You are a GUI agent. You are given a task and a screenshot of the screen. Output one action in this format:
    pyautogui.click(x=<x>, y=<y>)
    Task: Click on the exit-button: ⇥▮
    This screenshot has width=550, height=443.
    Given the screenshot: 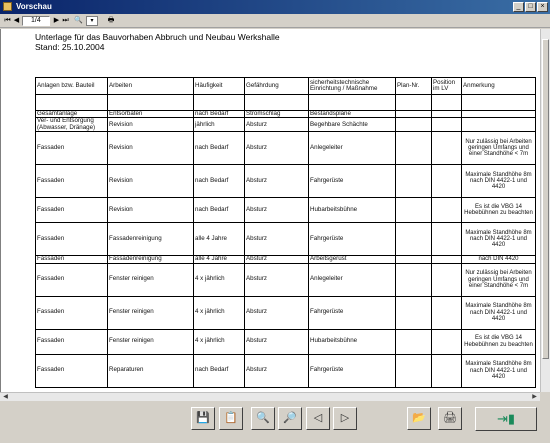 What is the action you would take?
    pyautogui.click(x=506, y=419)
    